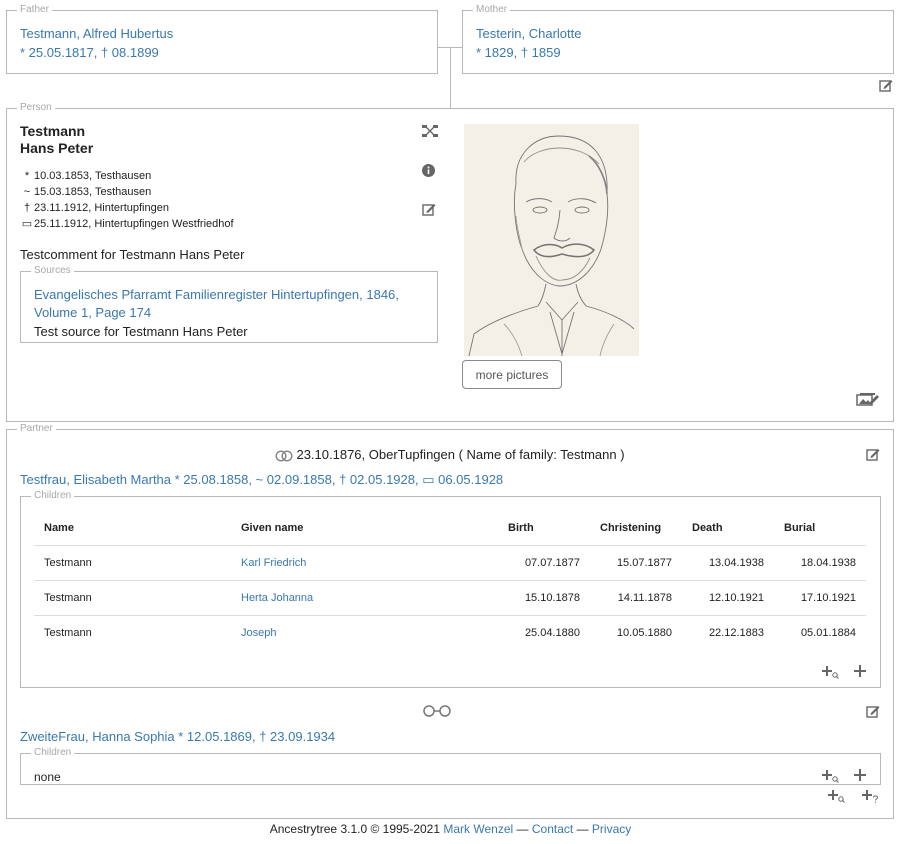 This screenshot has width=901, height=844. Describe the element at coordinates (518, 52) in the screenshot. I see `mother-dates-link: * 1829, † 1859` at that location.